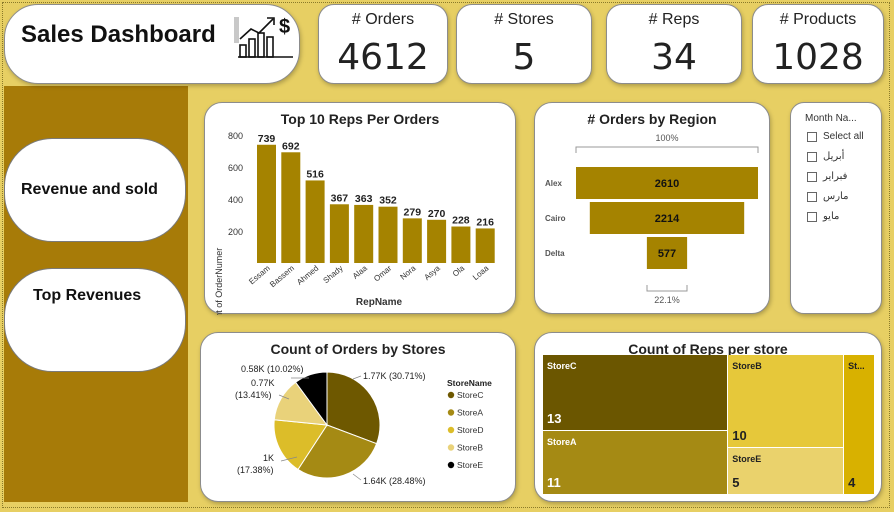 The width and height of the screenshot is (894, 512). What do you see at coordinates (470, 465) in the screenshot?
I see `legend-item: StoreE` at bounding box center [470, 465].